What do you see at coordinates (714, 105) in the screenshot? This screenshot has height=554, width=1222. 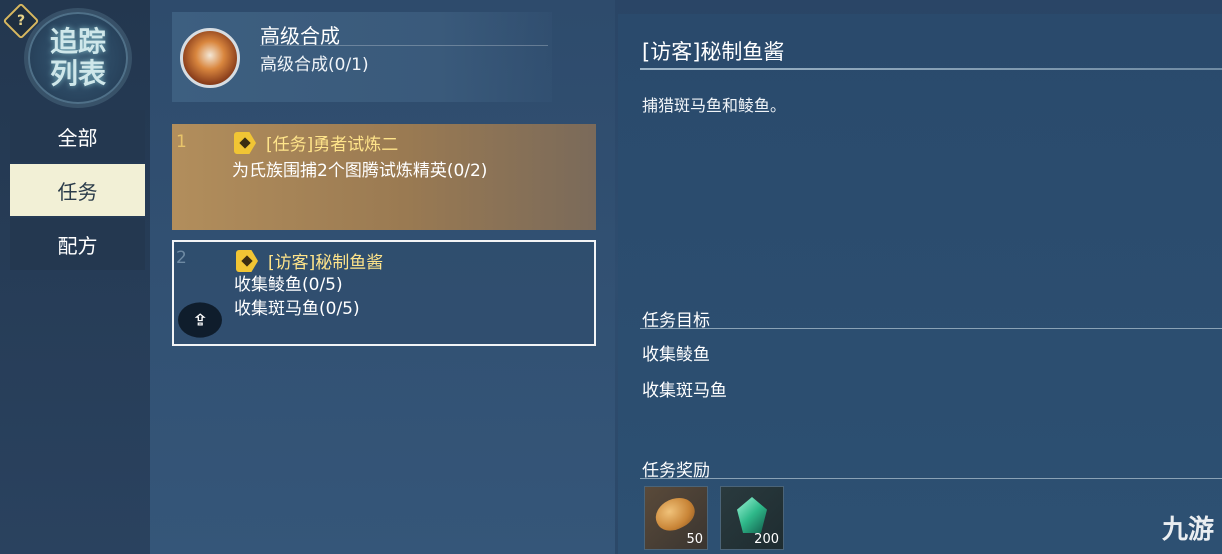 I see `detail-description: 捕猎斑马鱼和鲮鱼。` at bounding box center [714, 105].